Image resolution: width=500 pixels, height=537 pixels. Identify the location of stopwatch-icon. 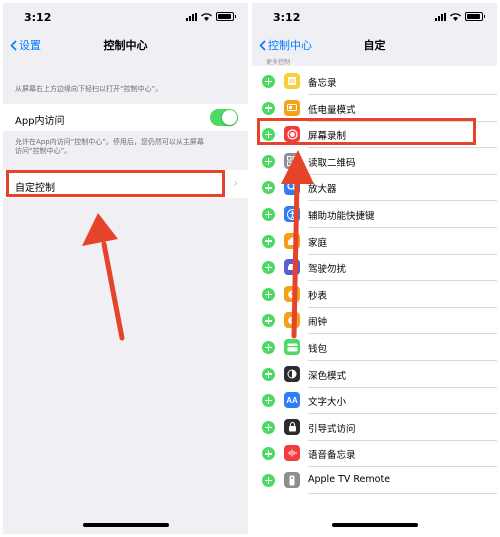
(292, 293).